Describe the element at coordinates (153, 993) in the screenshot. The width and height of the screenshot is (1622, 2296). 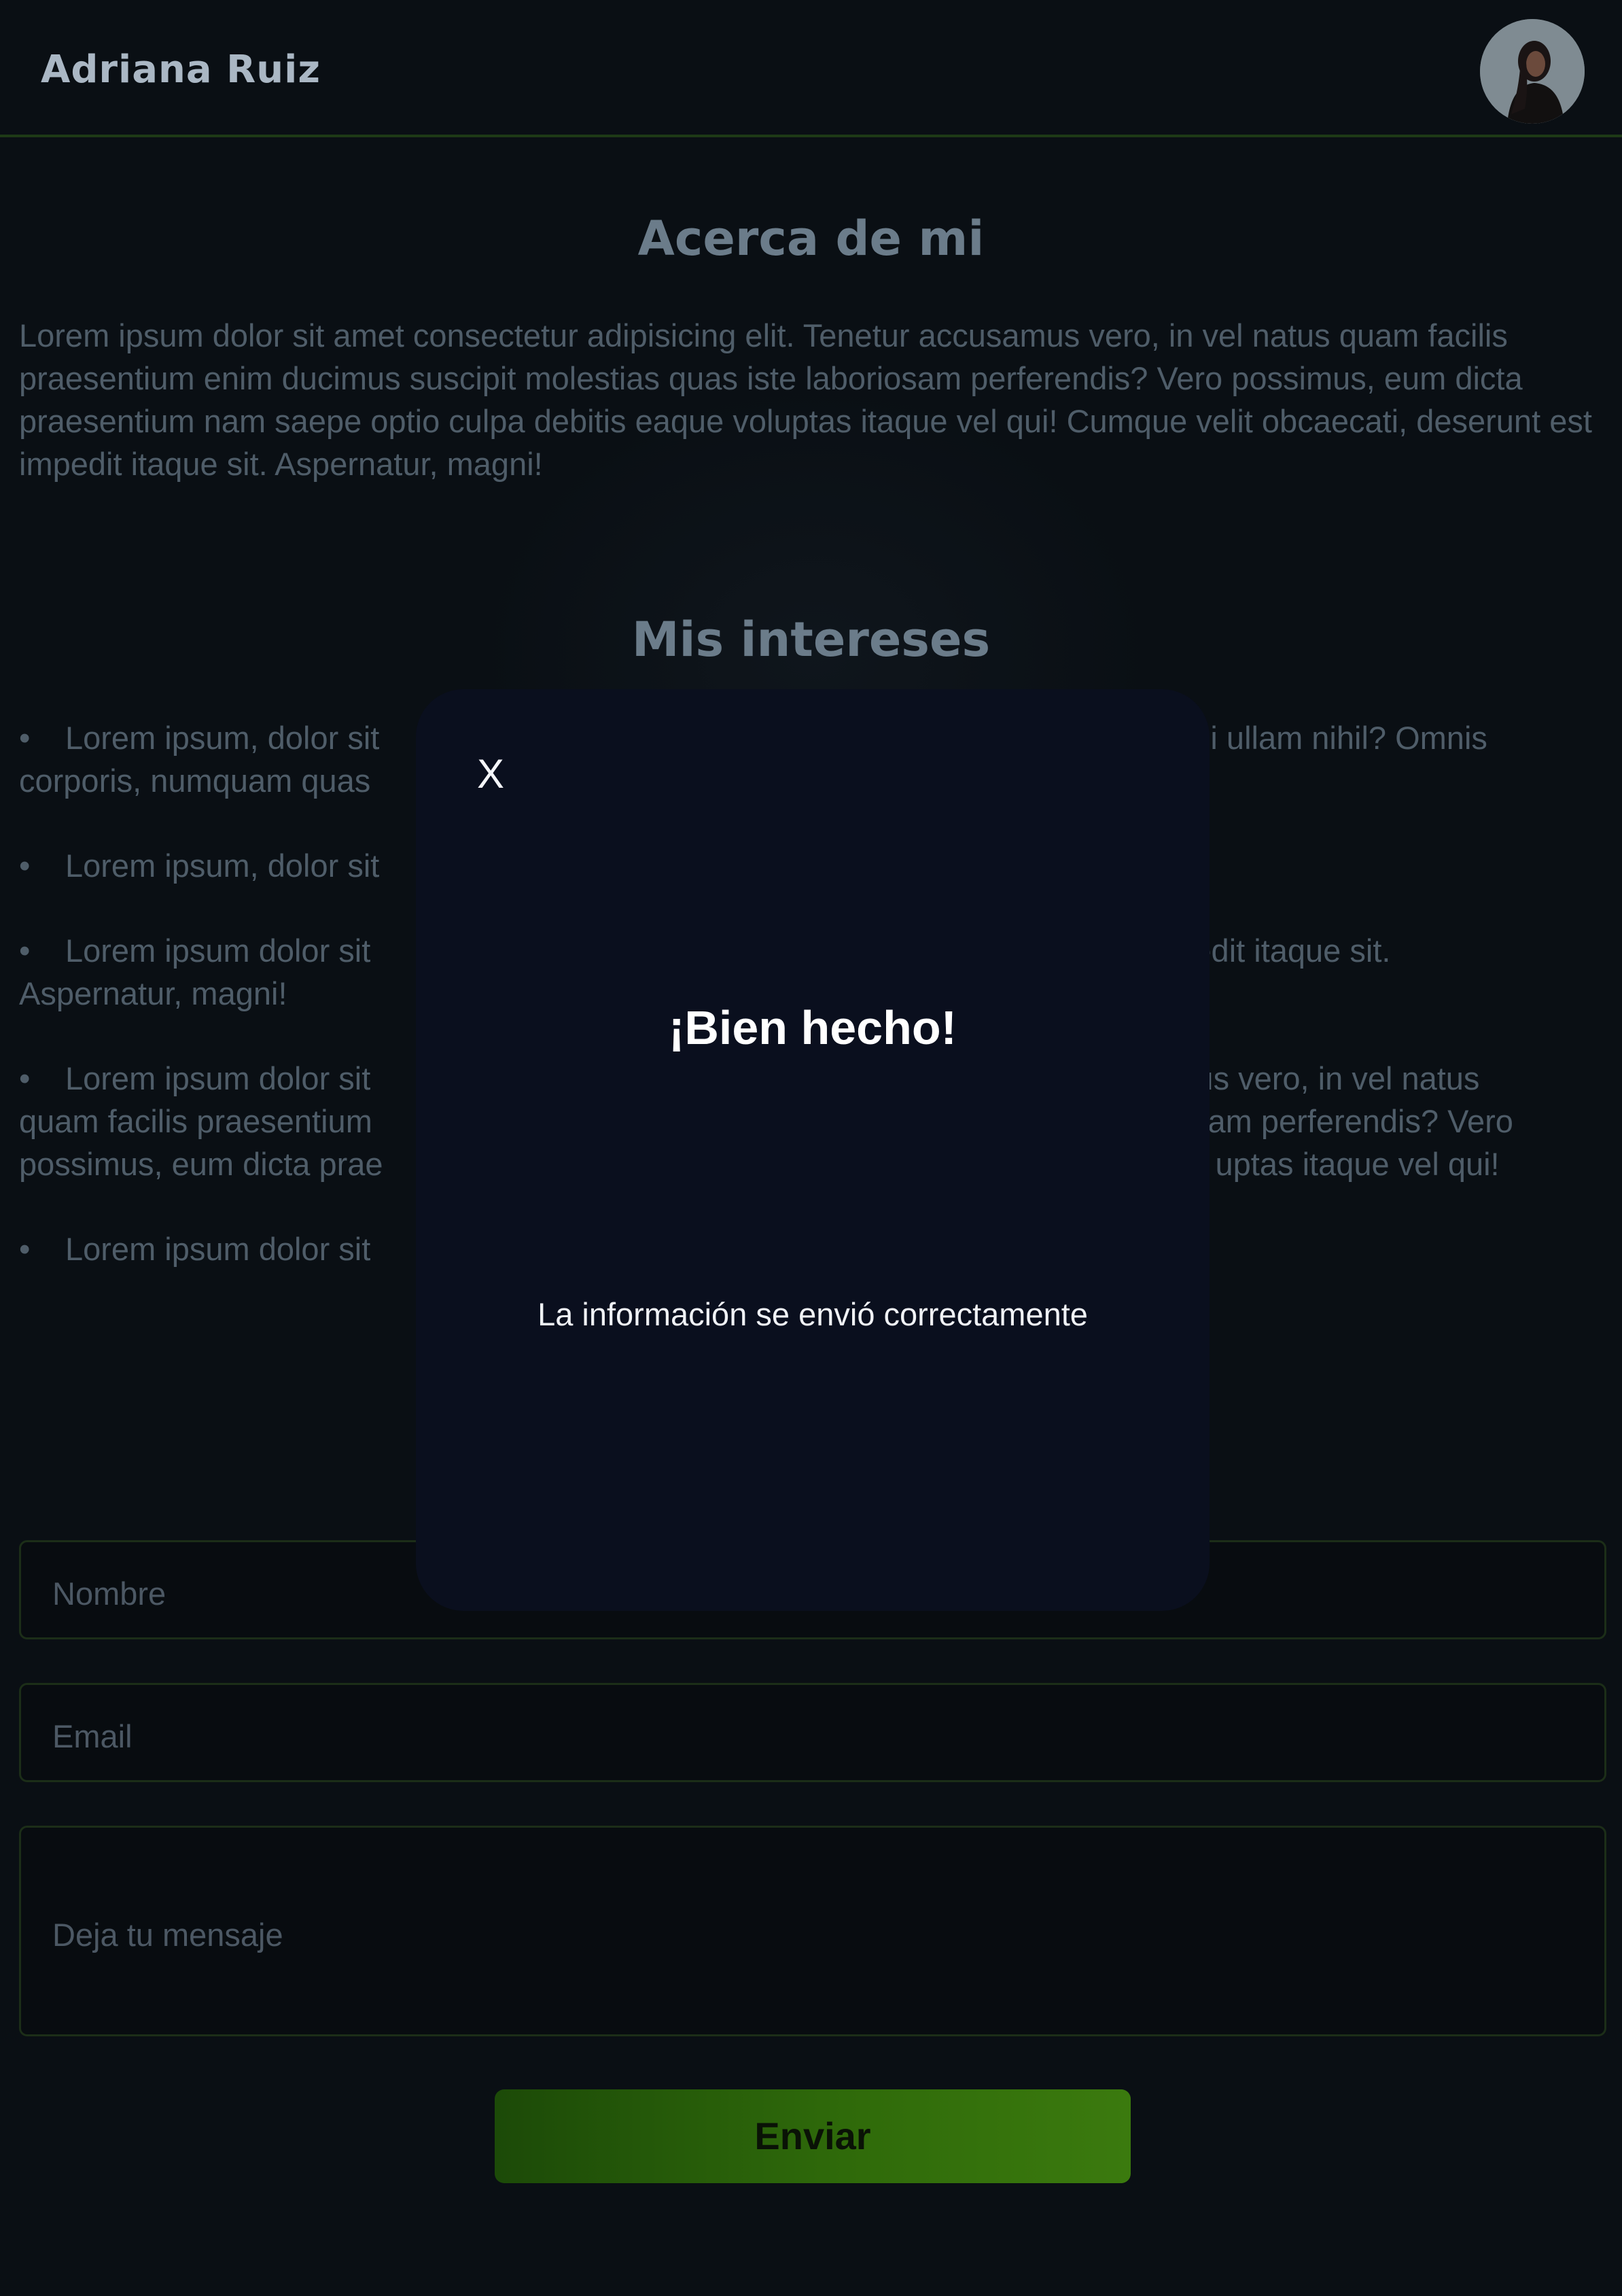
I see `interest-text: Aspernatur, magni!` at that location.